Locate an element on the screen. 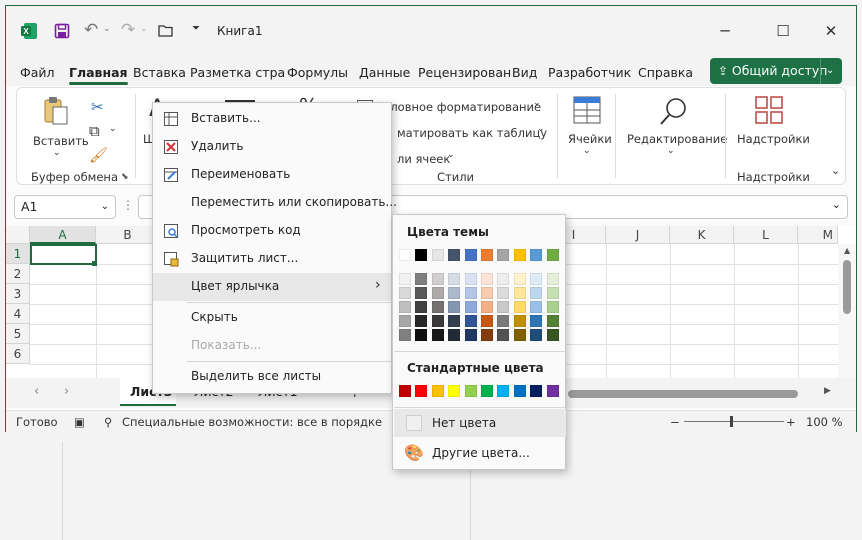  conditional-format-dropdown-icon: ⌄ is located at coordinates (537, 103).